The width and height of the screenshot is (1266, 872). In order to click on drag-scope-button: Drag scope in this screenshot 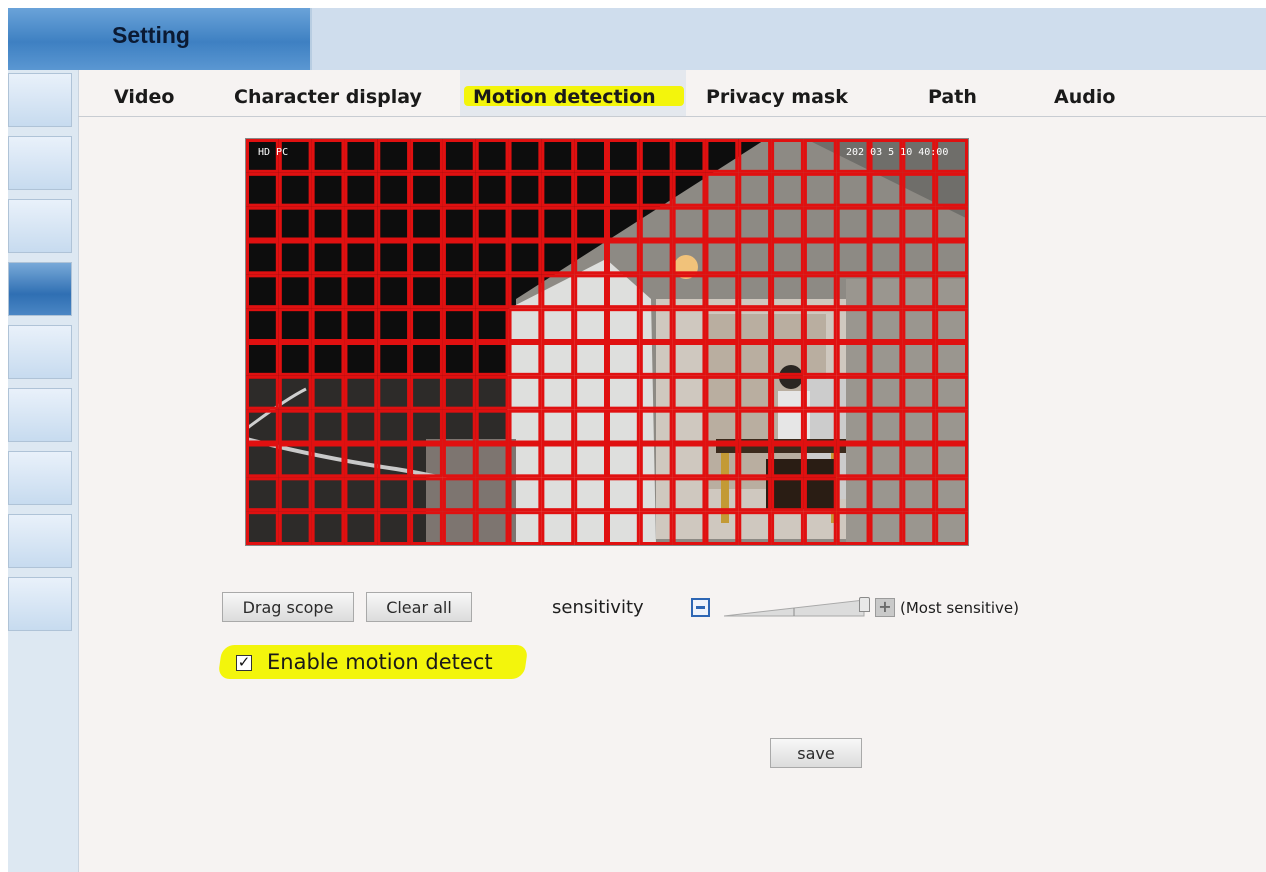, I will do `click(288, 607)`.